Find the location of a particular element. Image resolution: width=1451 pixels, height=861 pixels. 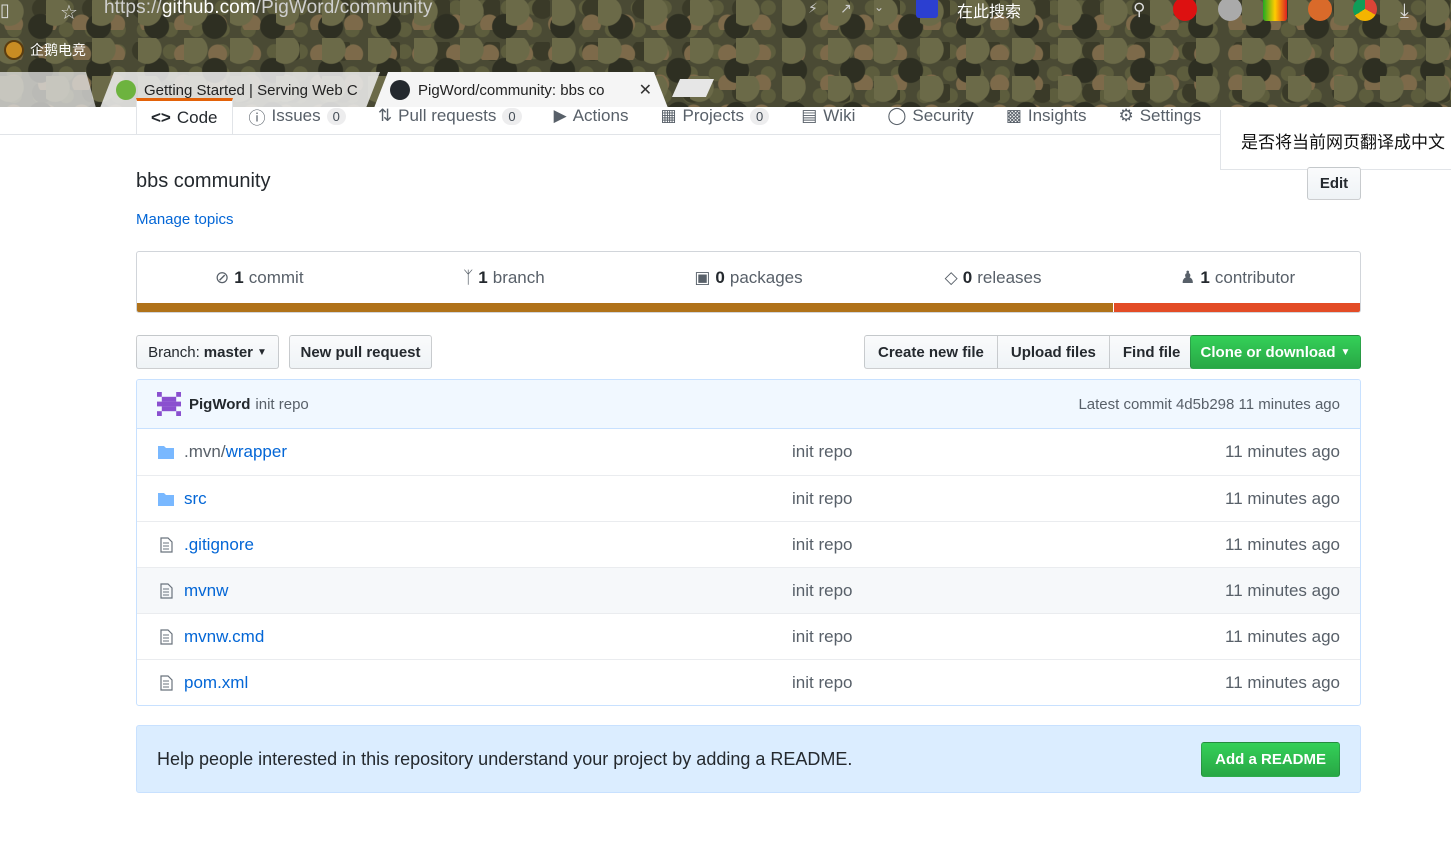

latest-commit-info: Latest commit 4d5b298 11 minutes ago is located at coordinates (1209, 404).